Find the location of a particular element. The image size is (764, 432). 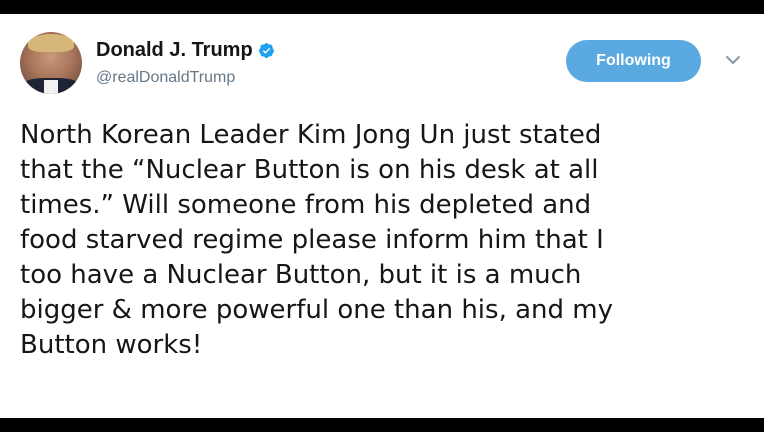

avatar is located at coordinates (51, 63).